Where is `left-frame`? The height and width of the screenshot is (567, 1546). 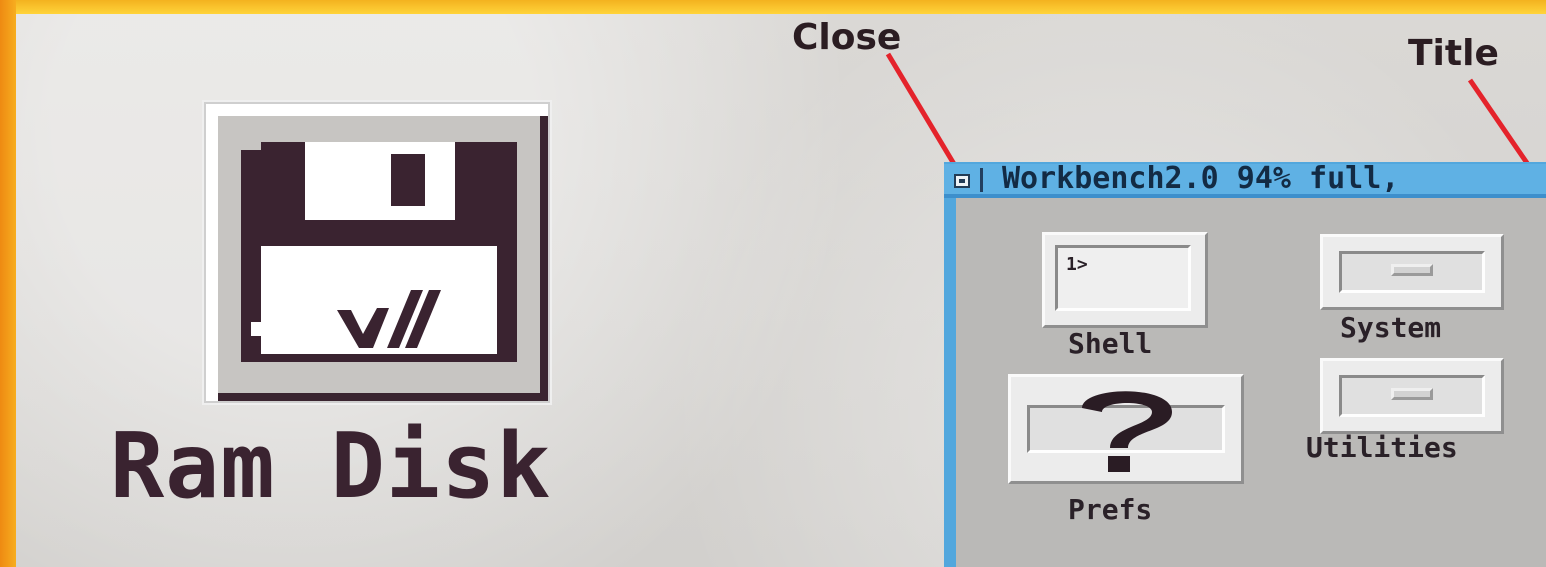 left-frame is located at coordinates (8, 283).